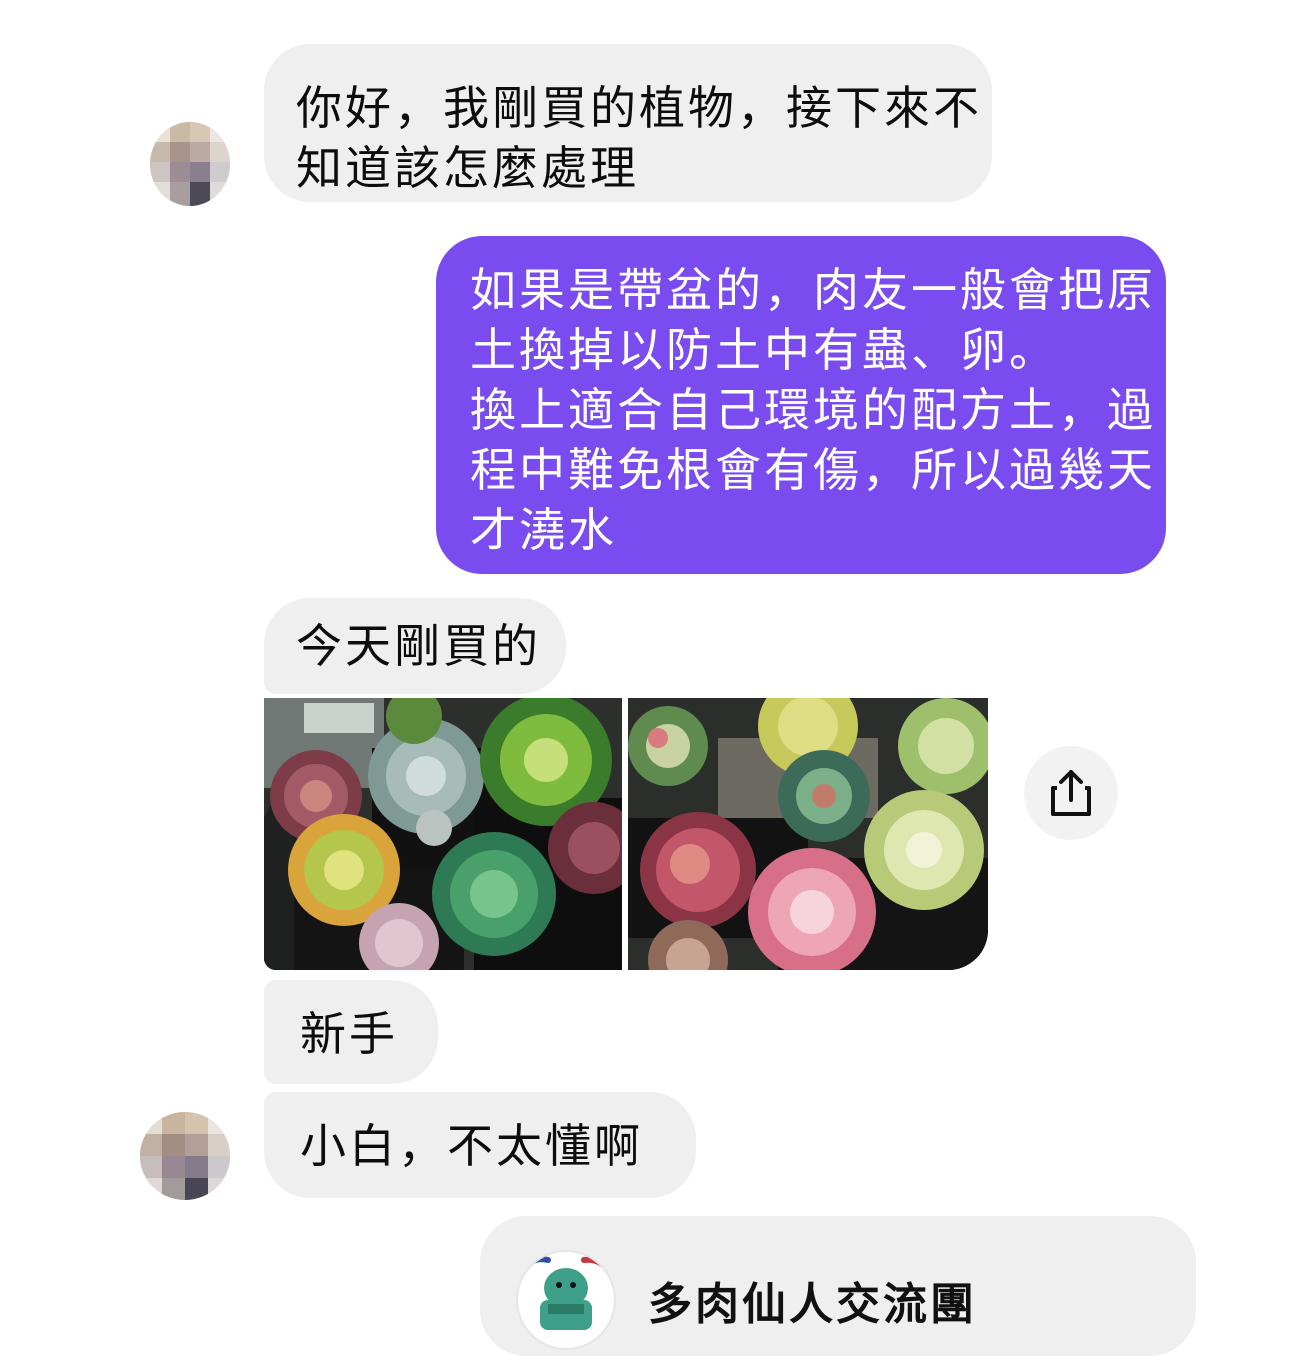 This screenshot has width=1300, height=1356. Describe the element at coordinates (813, 290) in the screenshot. I see `message-text: 如果是帶盆的，肉友一般會把原` at that location.